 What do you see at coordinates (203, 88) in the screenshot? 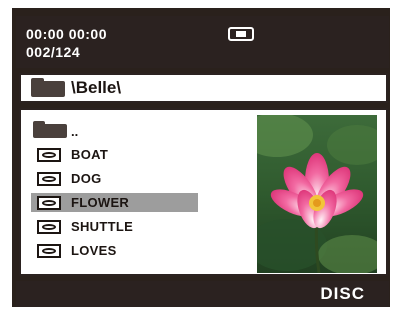
I see `path-bar: \Belle\` at bounding box center [203, 88].